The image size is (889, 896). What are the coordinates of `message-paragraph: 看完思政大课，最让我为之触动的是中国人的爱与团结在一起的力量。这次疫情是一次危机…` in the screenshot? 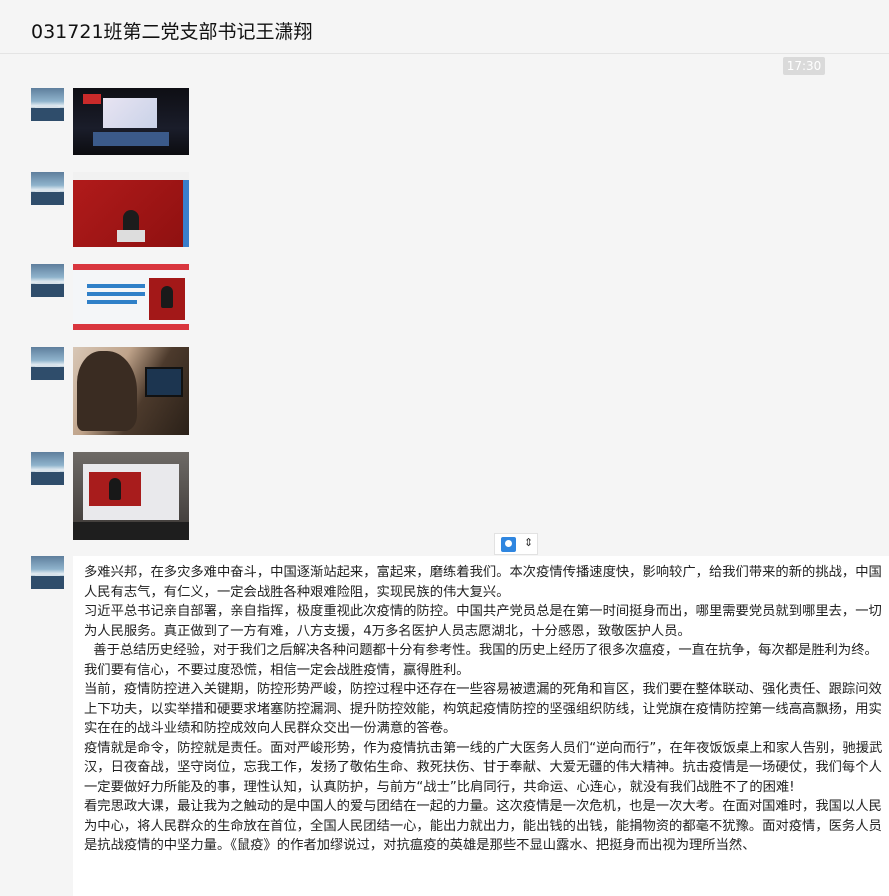 It's located at (483, 826).